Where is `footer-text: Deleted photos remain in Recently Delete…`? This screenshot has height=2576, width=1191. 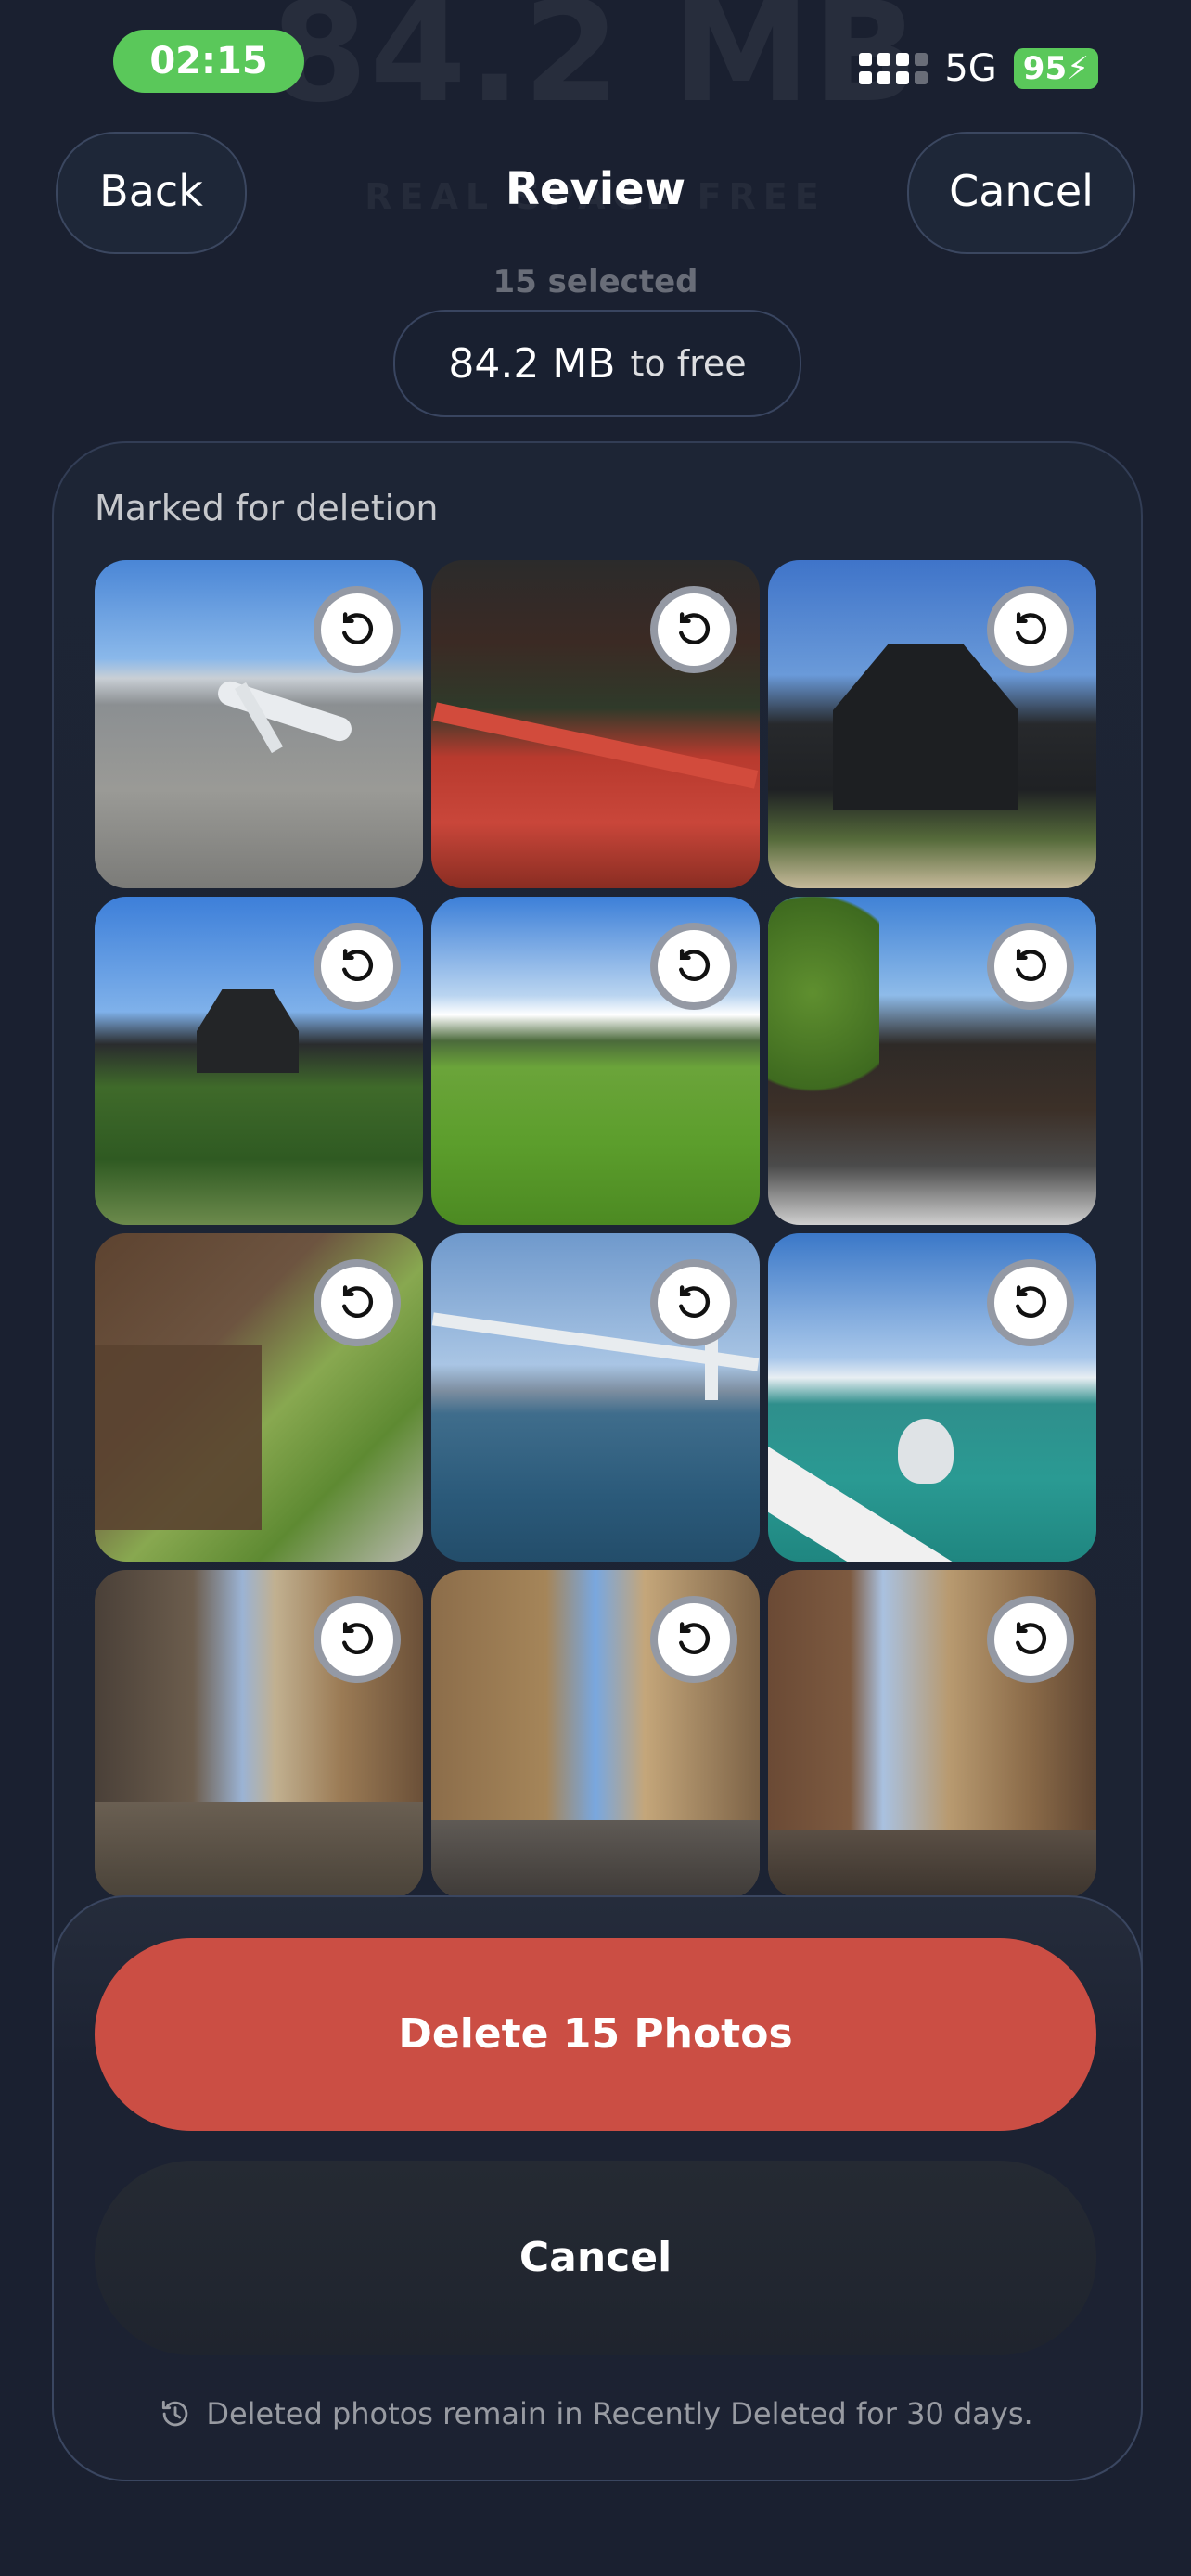 footer-text: Deleted photos remain in Recently Delete… is located at coordinates (619, 2413).